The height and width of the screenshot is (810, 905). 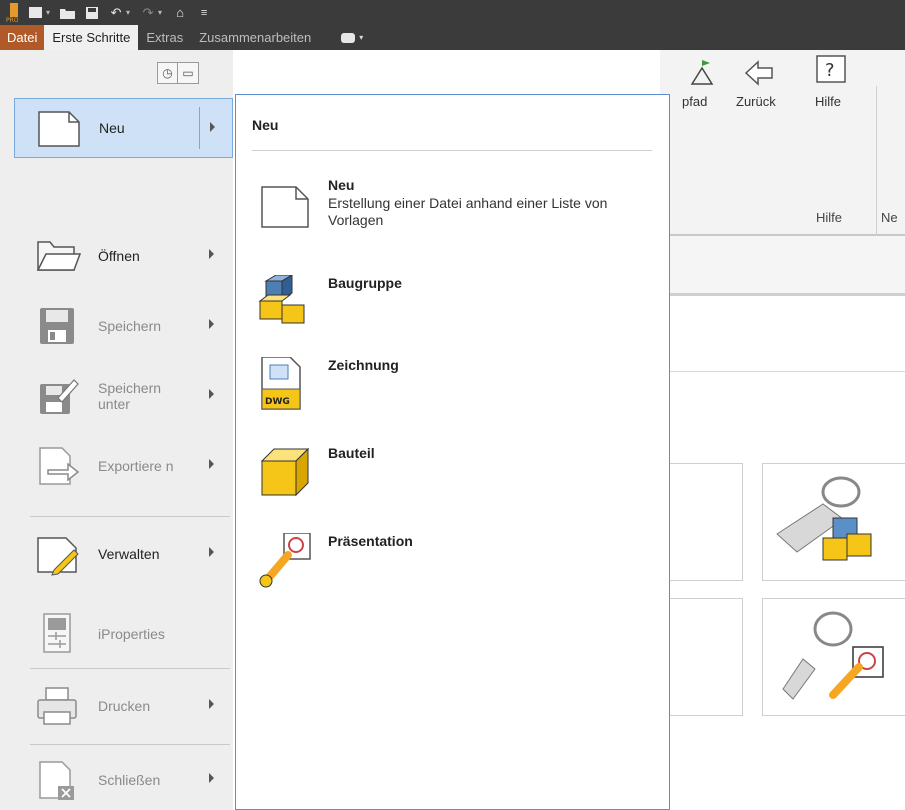 I want to click on assembly-thumbnail, so click(x=833, y=522).